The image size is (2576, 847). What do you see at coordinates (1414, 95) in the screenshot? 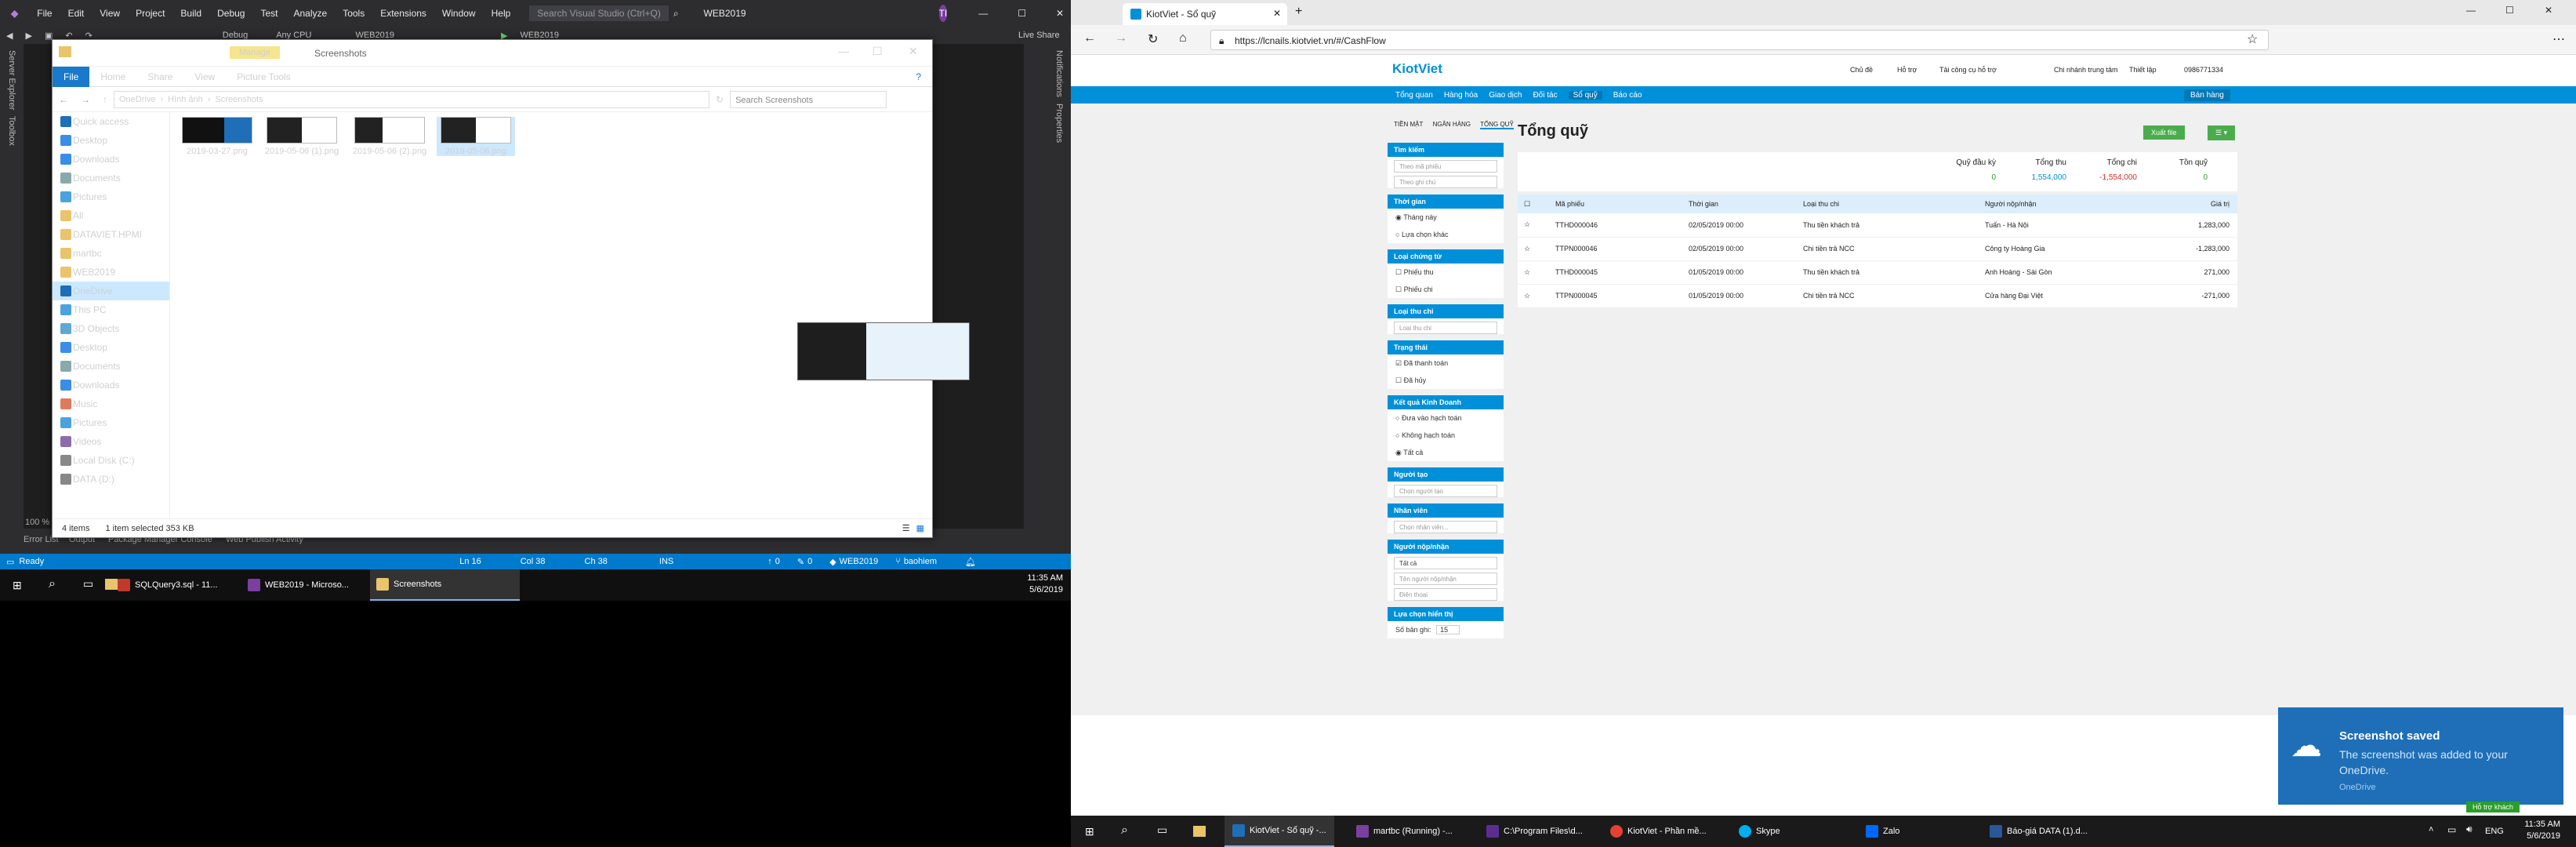
I see `nav-overview: Tổng quan` at bounding box center [1414, 95].